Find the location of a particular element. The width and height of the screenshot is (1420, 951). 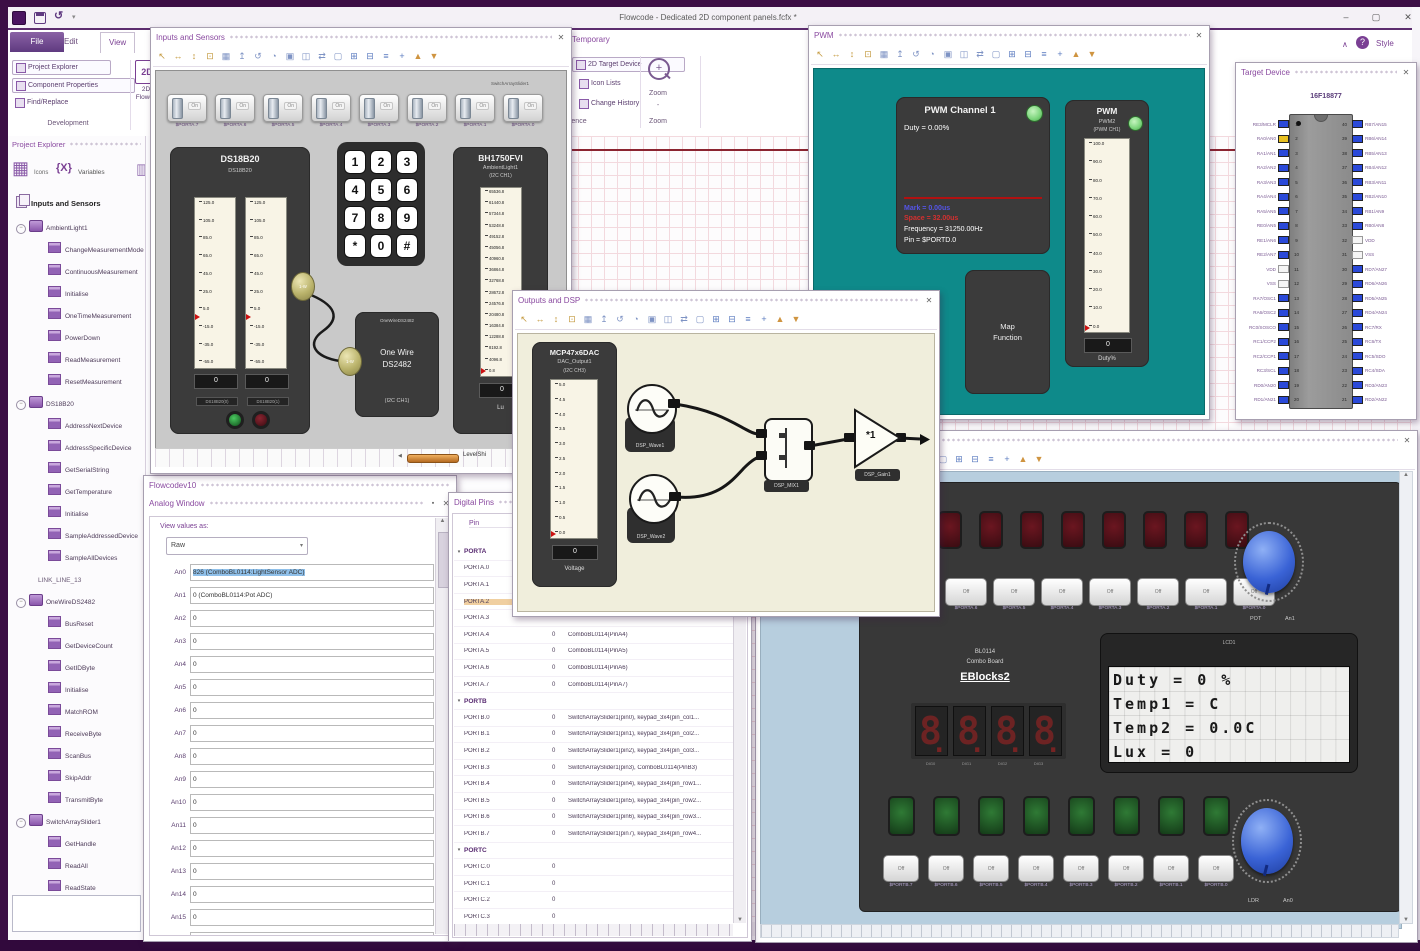

chip-pin: 25 RC6/TX is located at coordinates (1375, 342).